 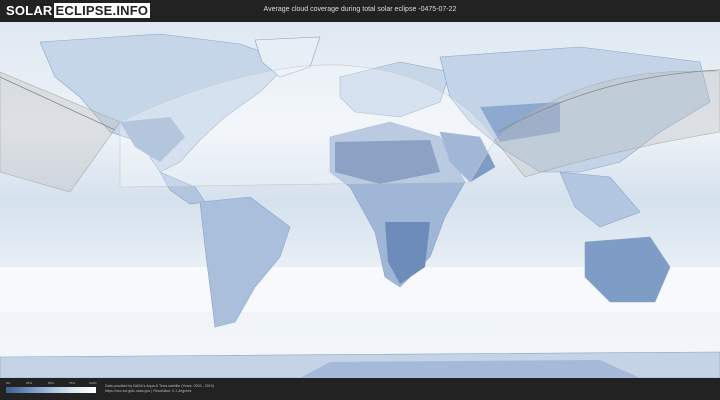 What do you see at coordinates (8, 383) in the screenshot?
I see `legend-tick: 0%` at bounding box center [8, 383].